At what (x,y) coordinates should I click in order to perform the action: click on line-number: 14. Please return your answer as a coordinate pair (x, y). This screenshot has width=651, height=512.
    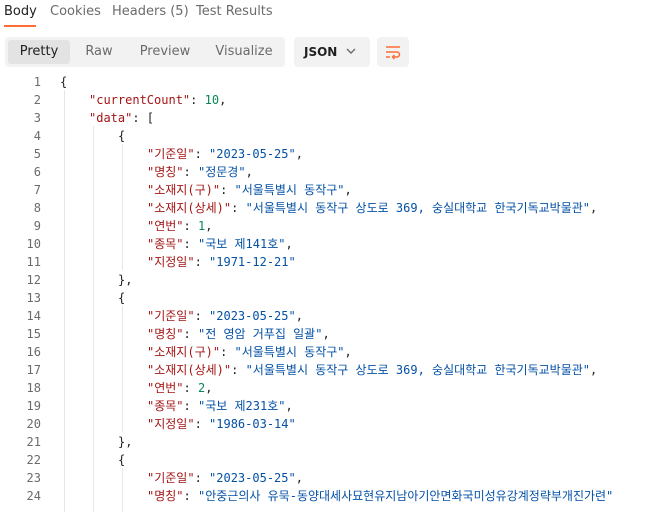
    Looking at the image, I should click on (33, 316).